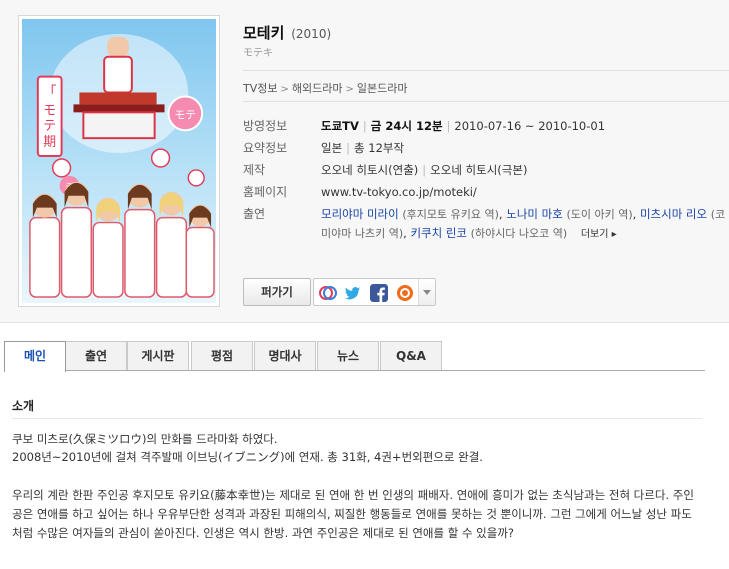 The image size is (729, 569). I want to click on summary-label: 요약정보, so click(265, 148).